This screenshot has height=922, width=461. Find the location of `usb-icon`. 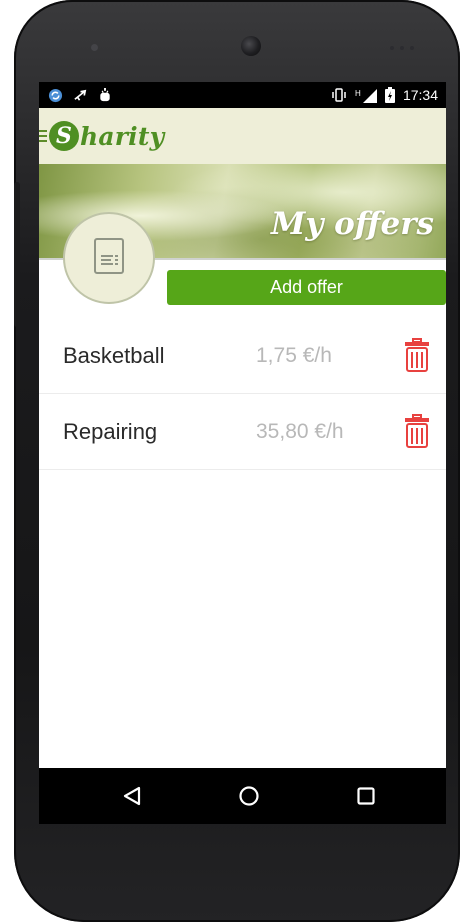

usb-icon is located at coordinates (80, 95).